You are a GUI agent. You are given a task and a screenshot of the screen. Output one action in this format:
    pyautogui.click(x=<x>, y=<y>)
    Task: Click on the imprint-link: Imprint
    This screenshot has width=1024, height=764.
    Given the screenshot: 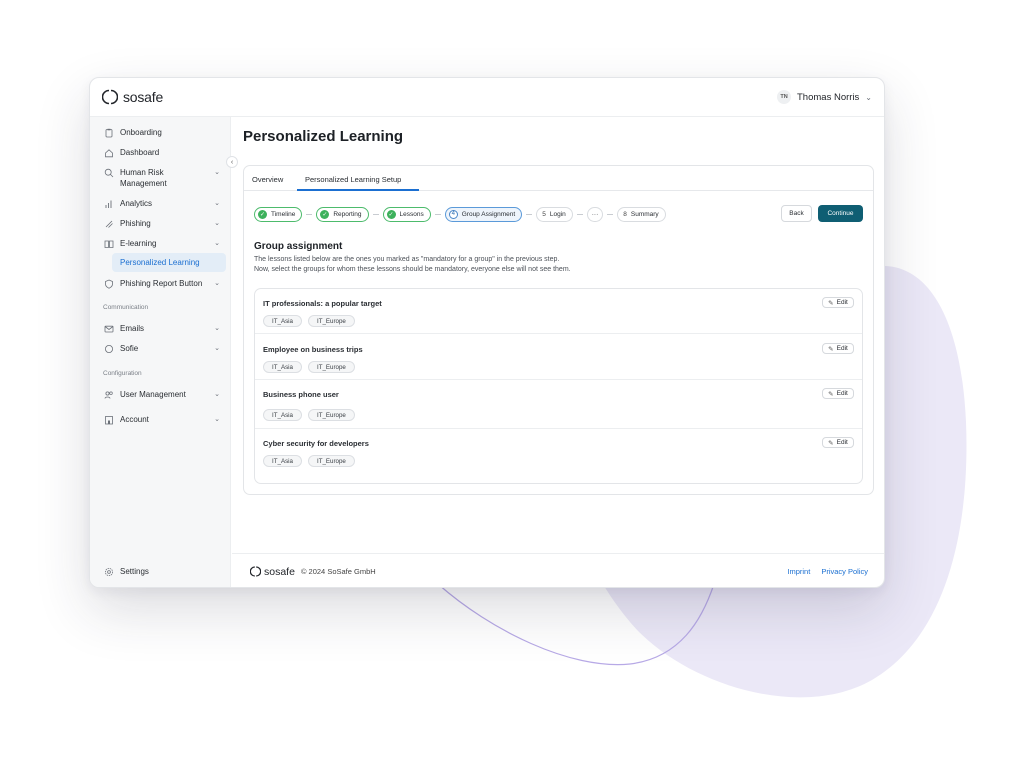 What is the action you would take?
    pyautogui.click(x=798, y=571)
    